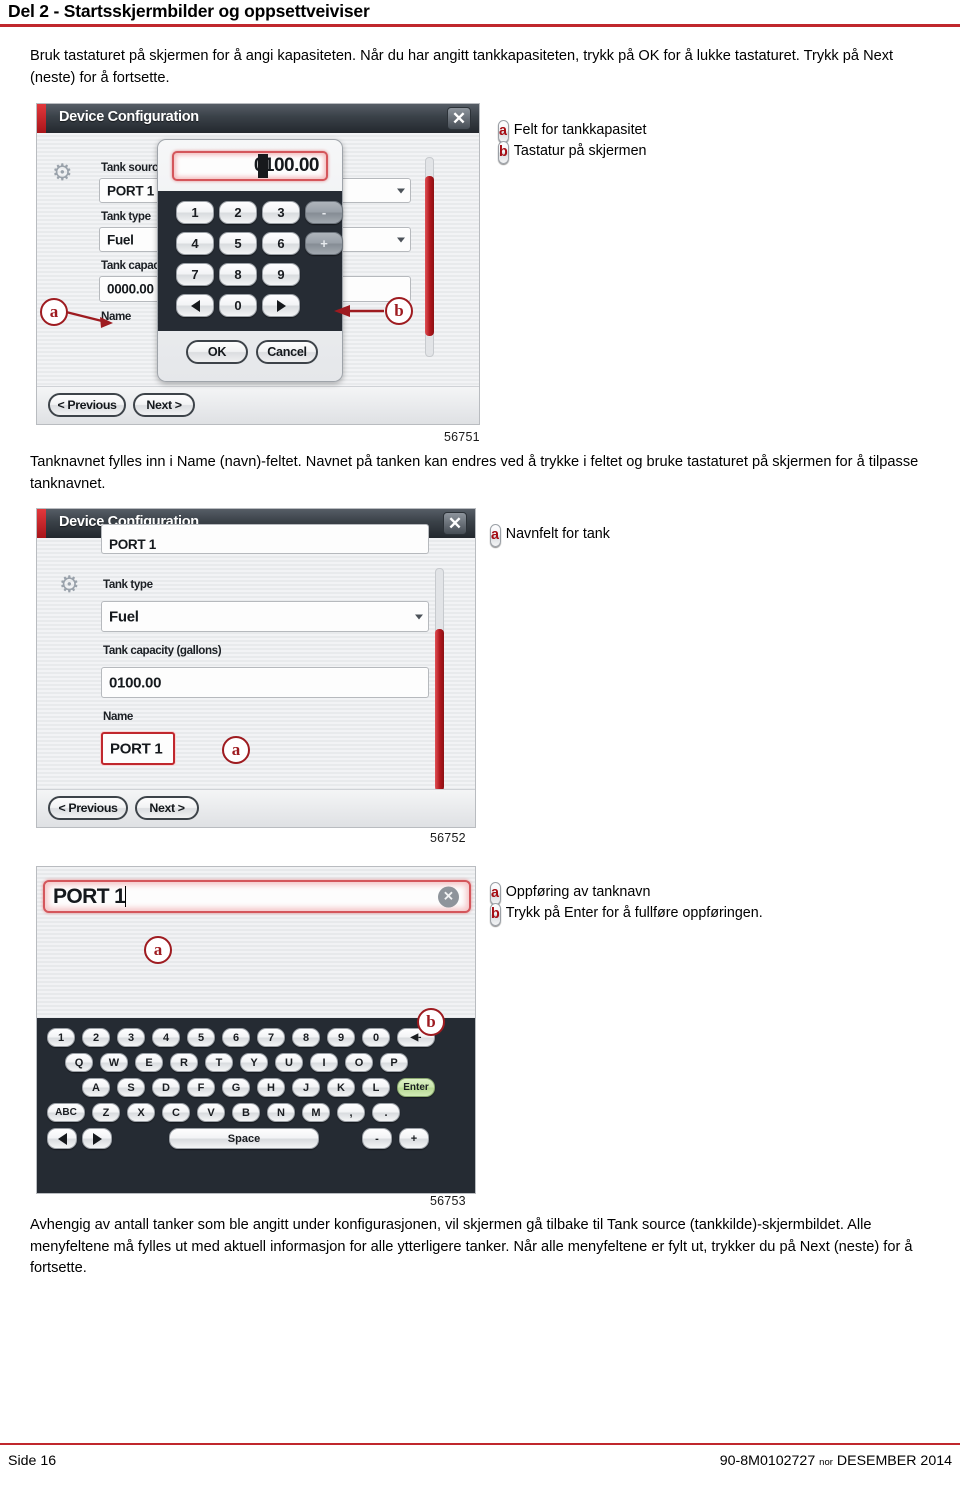  I want to click on key-x: X, so click(141, 1112).